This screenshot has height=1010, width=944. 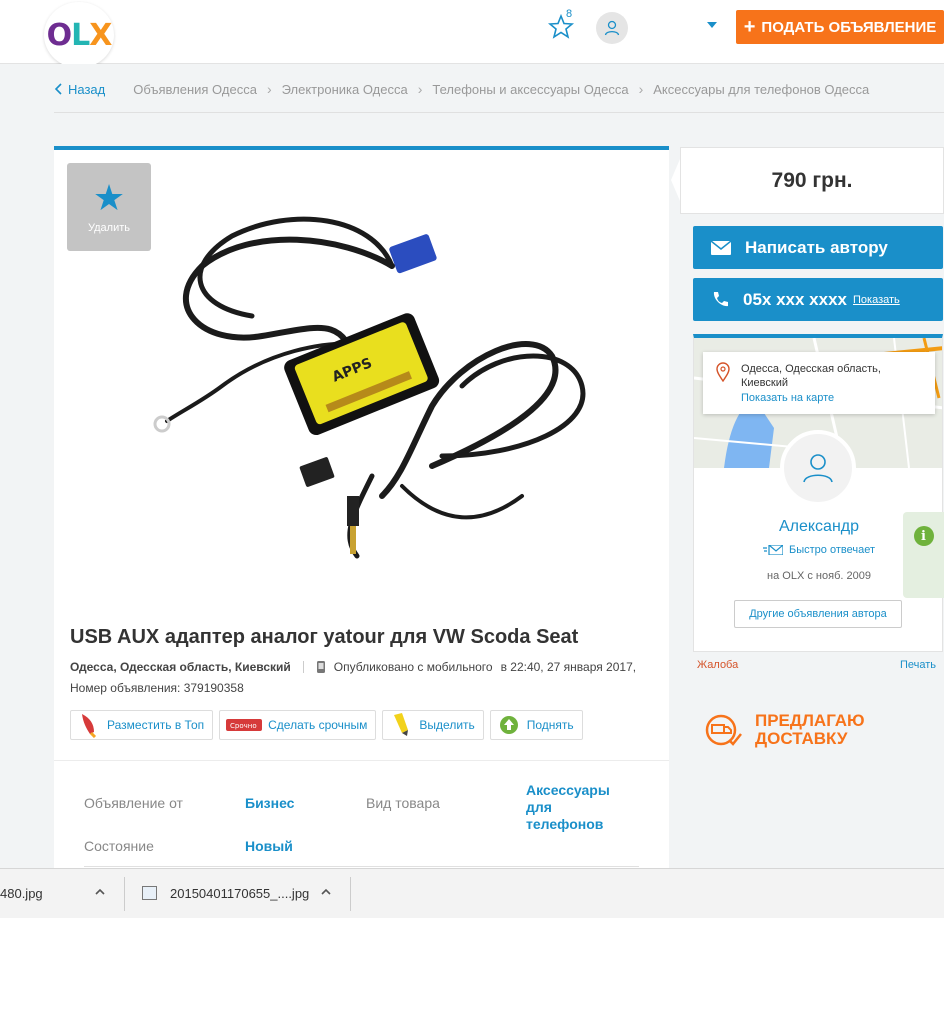 I want to click on download-item: 20150401170655_....jpg, so click(x=239, y=893).